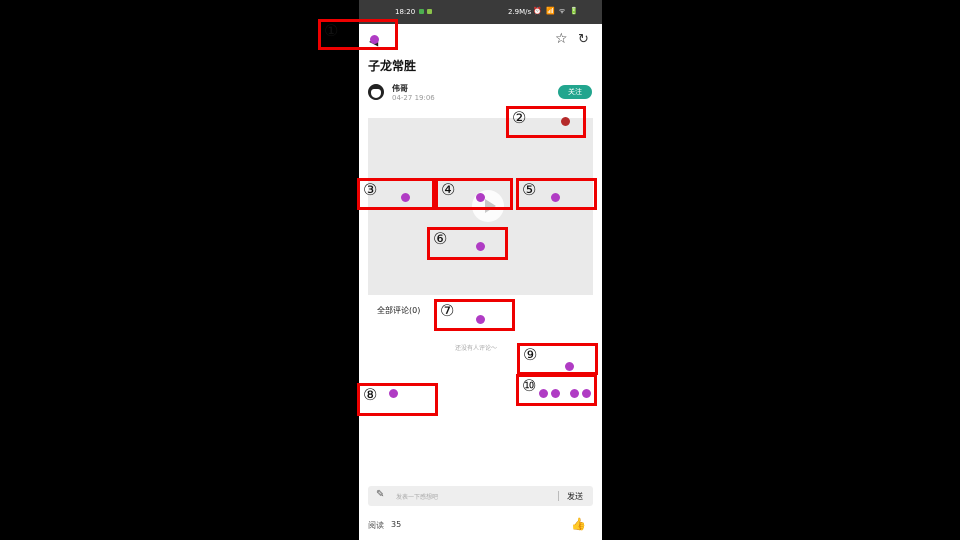 This screenshot has height=540, width=960. Describe the element at coordinates (393, 393) in the screenshot. I see `marker-8-dot` at that location.